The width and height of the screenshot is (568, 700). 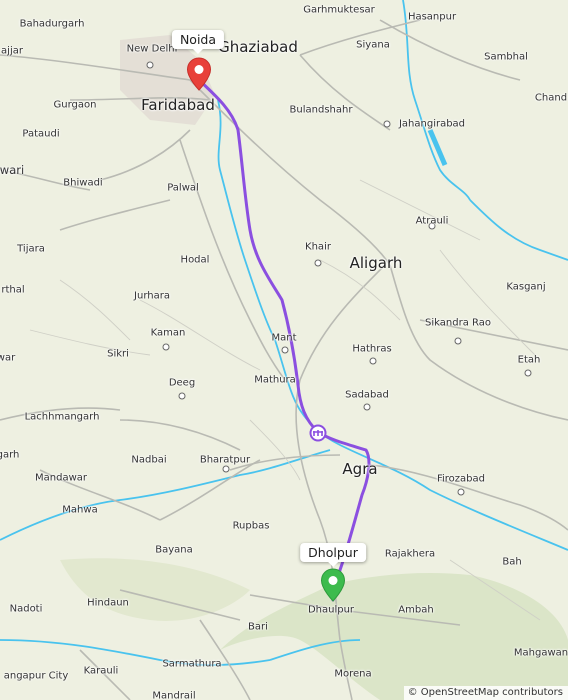 I want to click on place-label: New Delhi, so click(x=152, y=49).